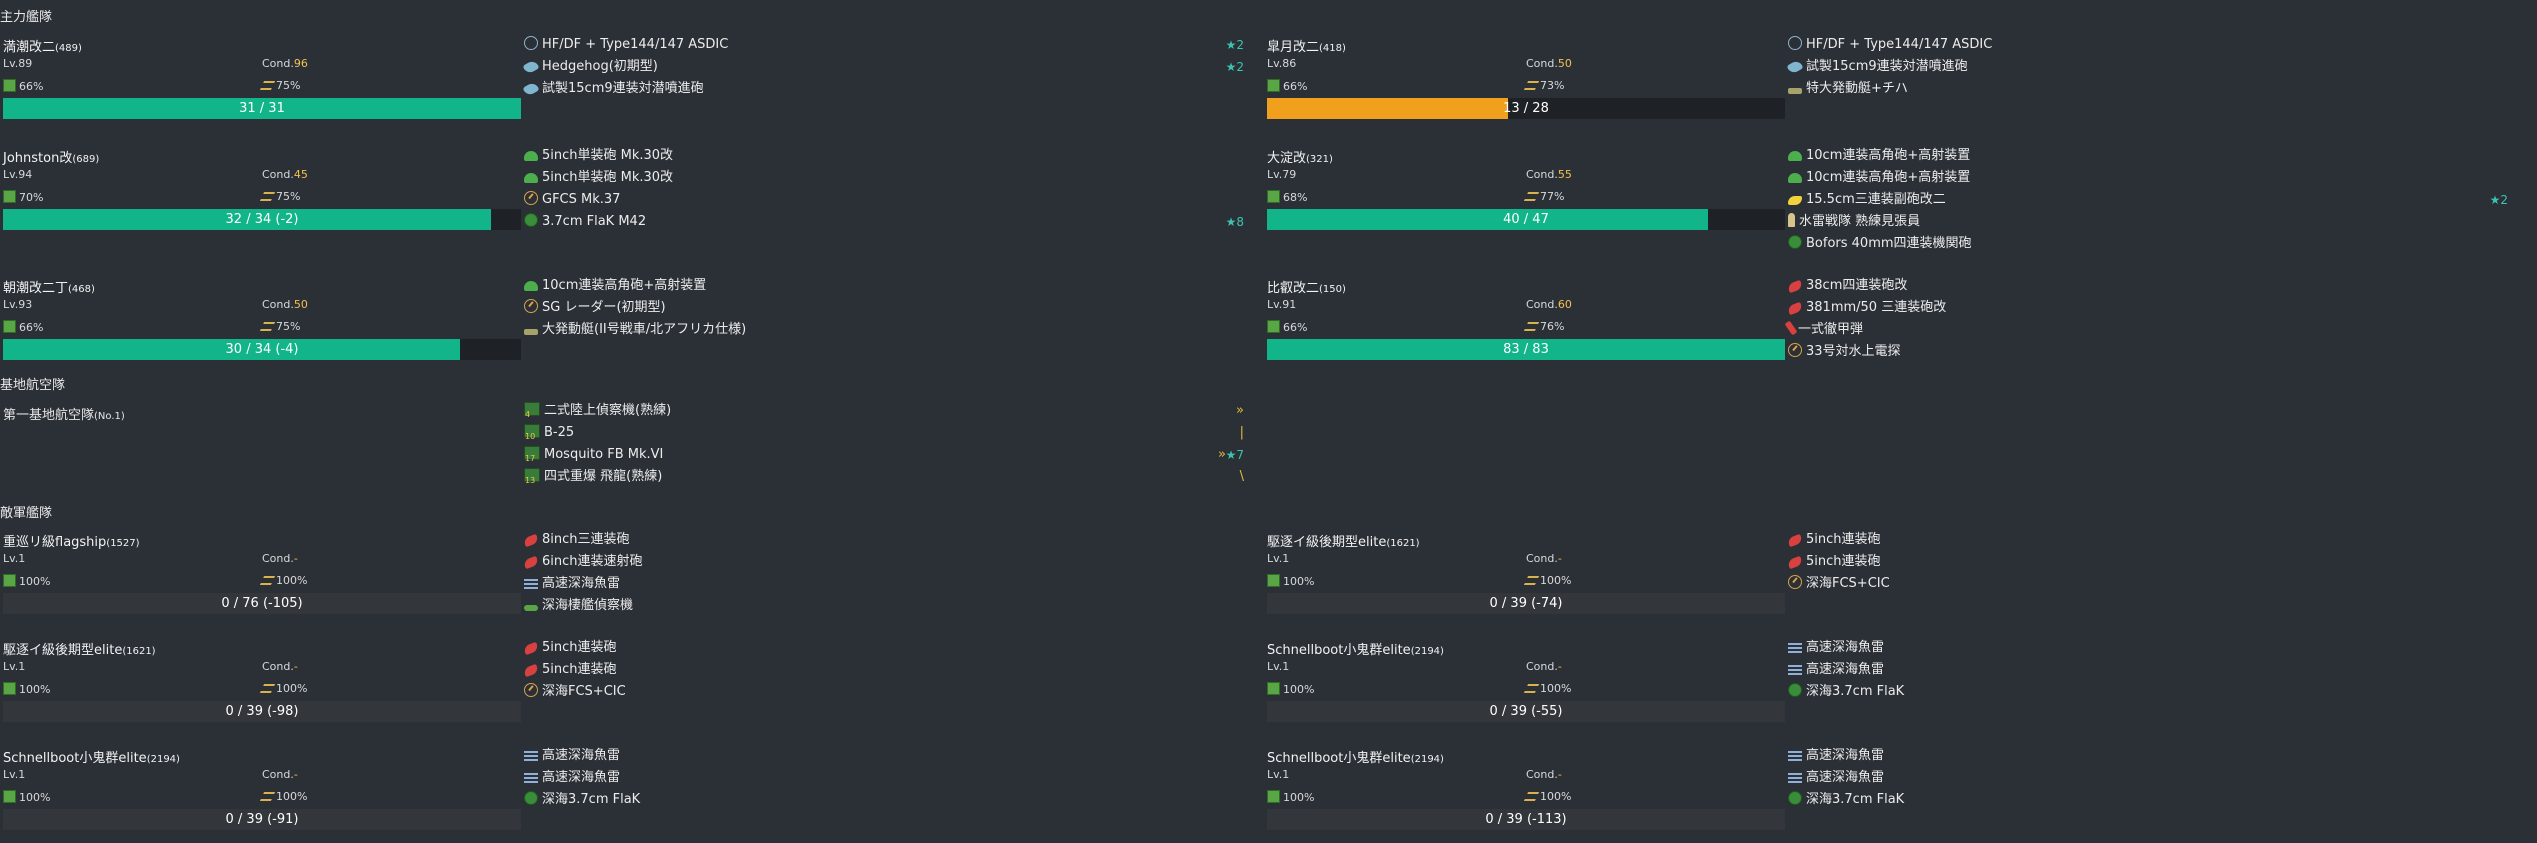 The width and height of the screenshot is (2537, 843). I want to click on plane-count: 13, so click(530, 480).